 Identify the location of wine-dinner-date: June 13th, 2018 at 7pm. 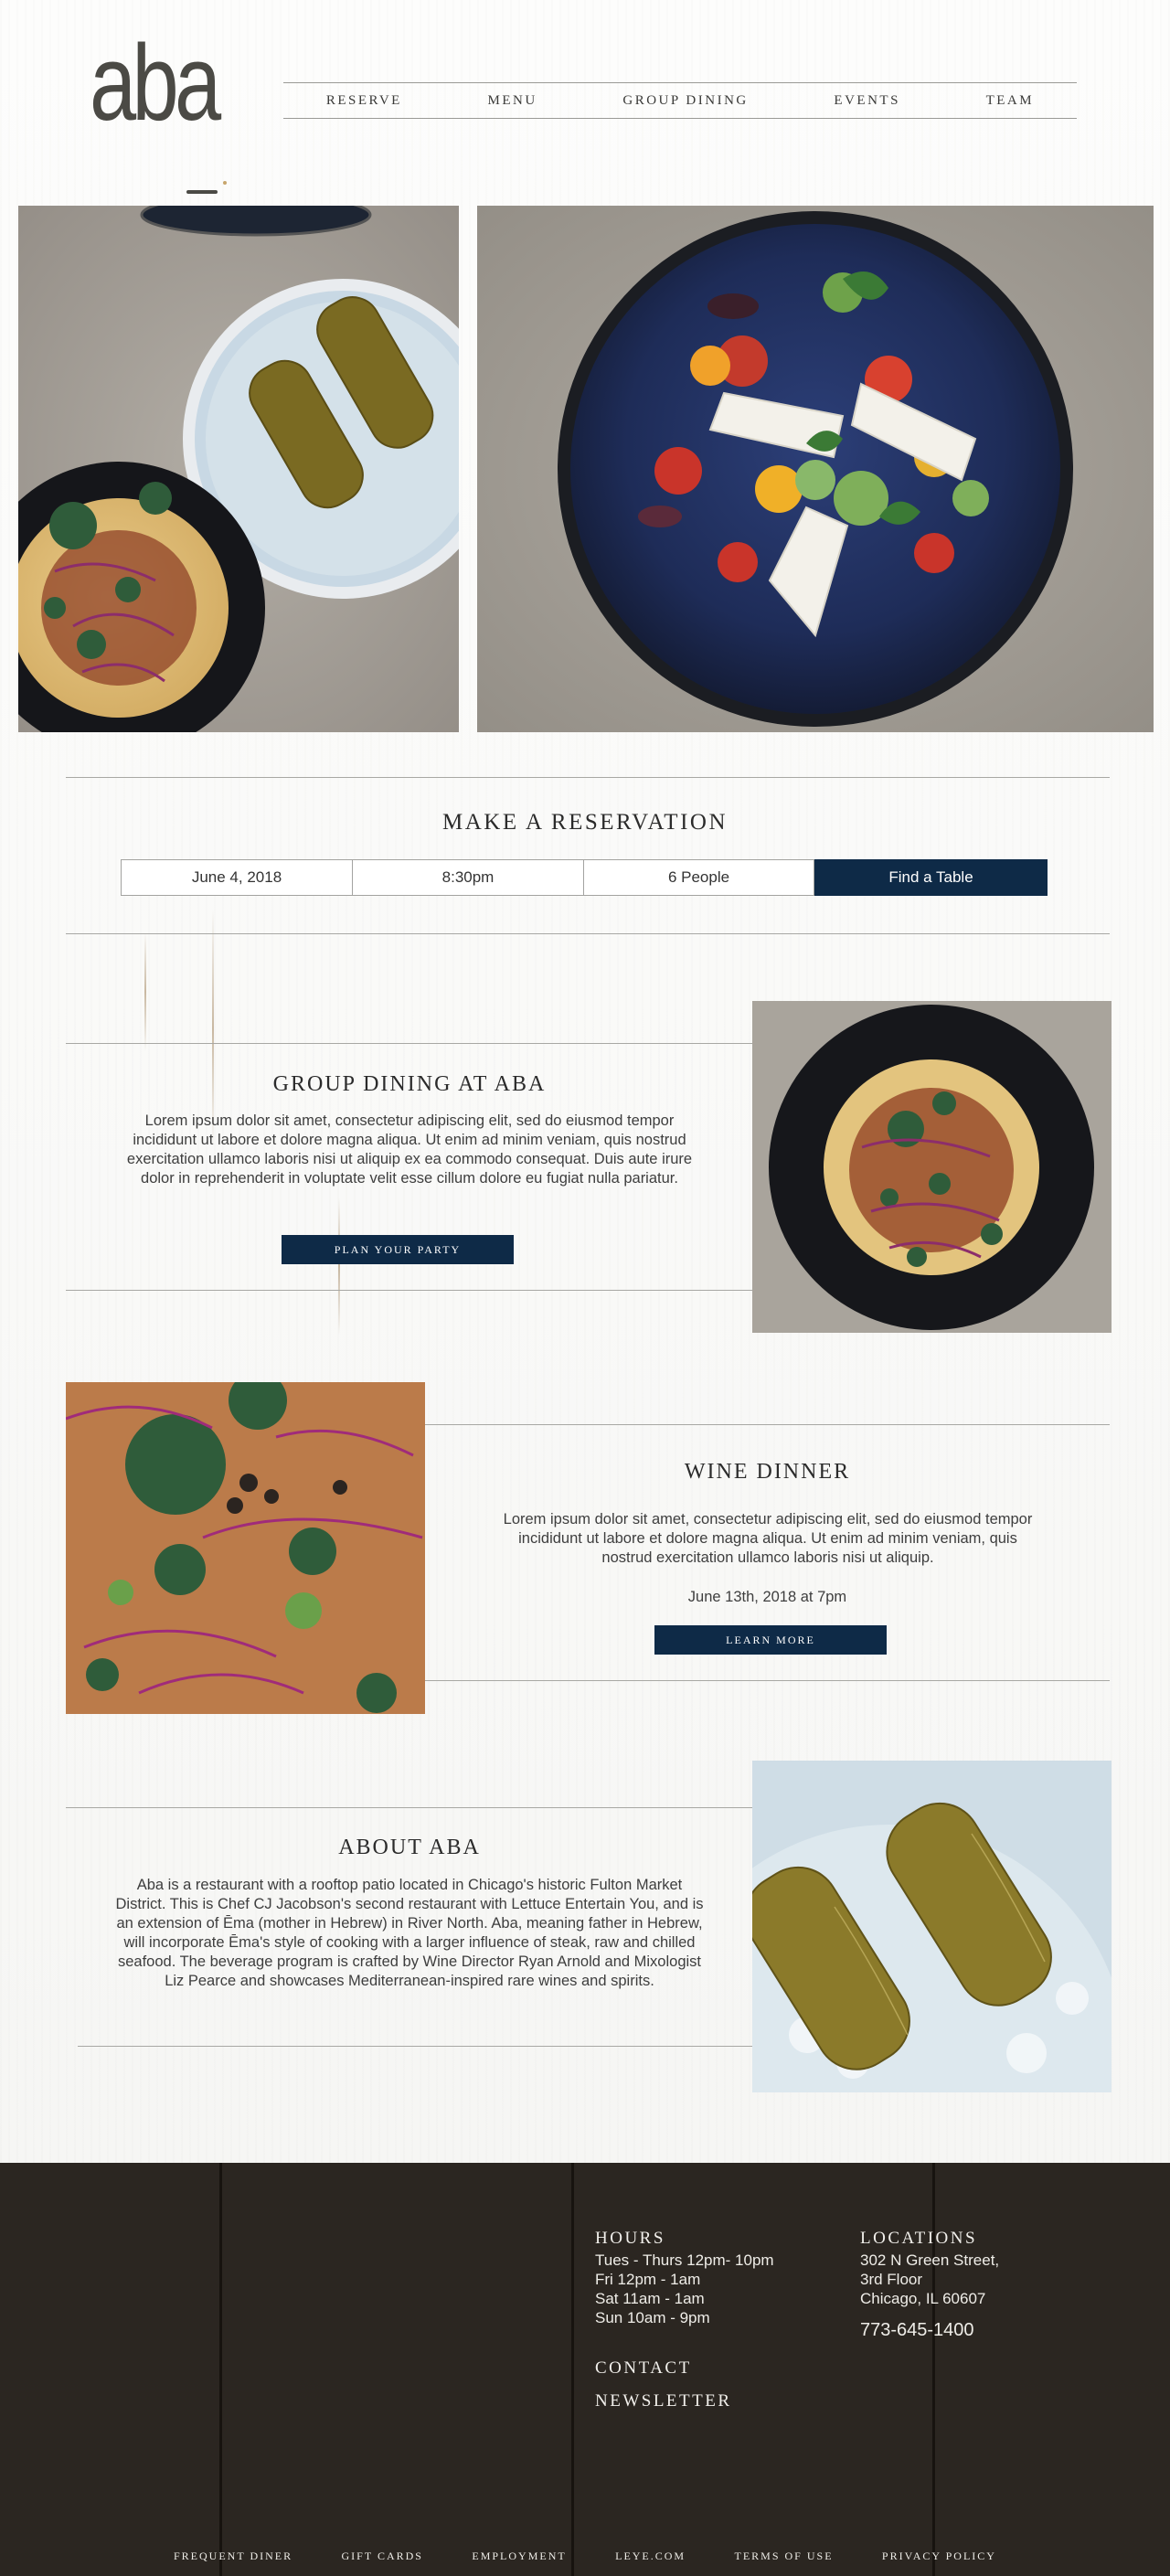
(767, 1597).